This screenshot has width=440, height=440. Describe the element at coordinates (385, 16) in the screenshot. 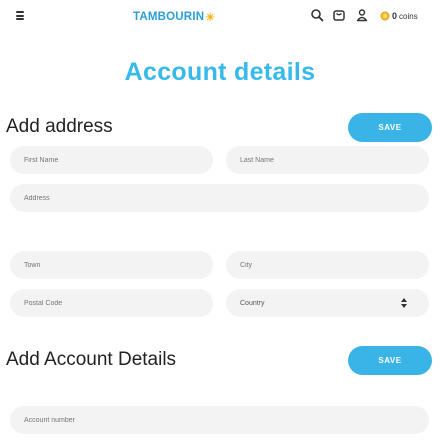

I see `coin-icon` at that location.